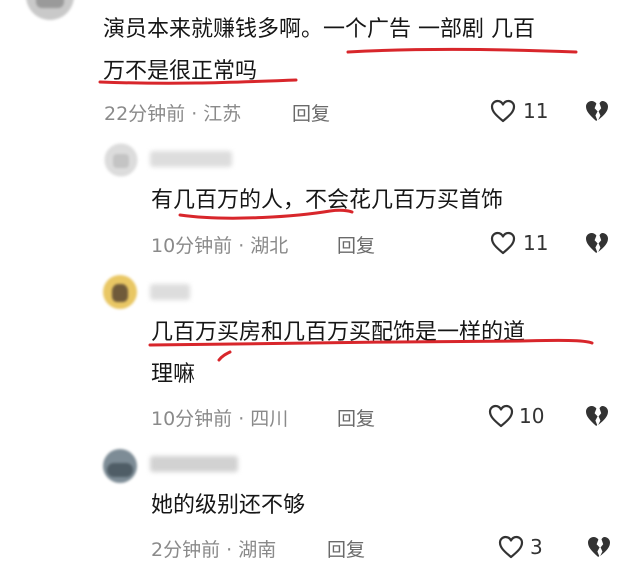 This screenshot has height=566, width=640. Describe the element at coordinates (214, 550) in the screenshot. I see `comment-meta: 2分钟前 · 湖南` at that location.